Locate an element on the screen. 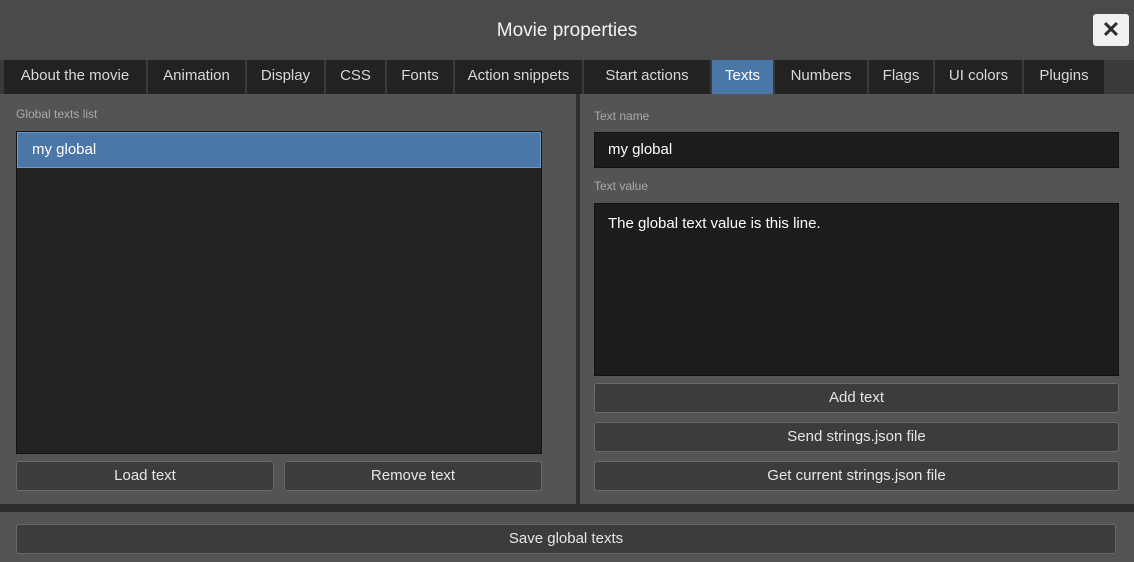  tab-fonts: Fonts is located at coordinates (421, 77).